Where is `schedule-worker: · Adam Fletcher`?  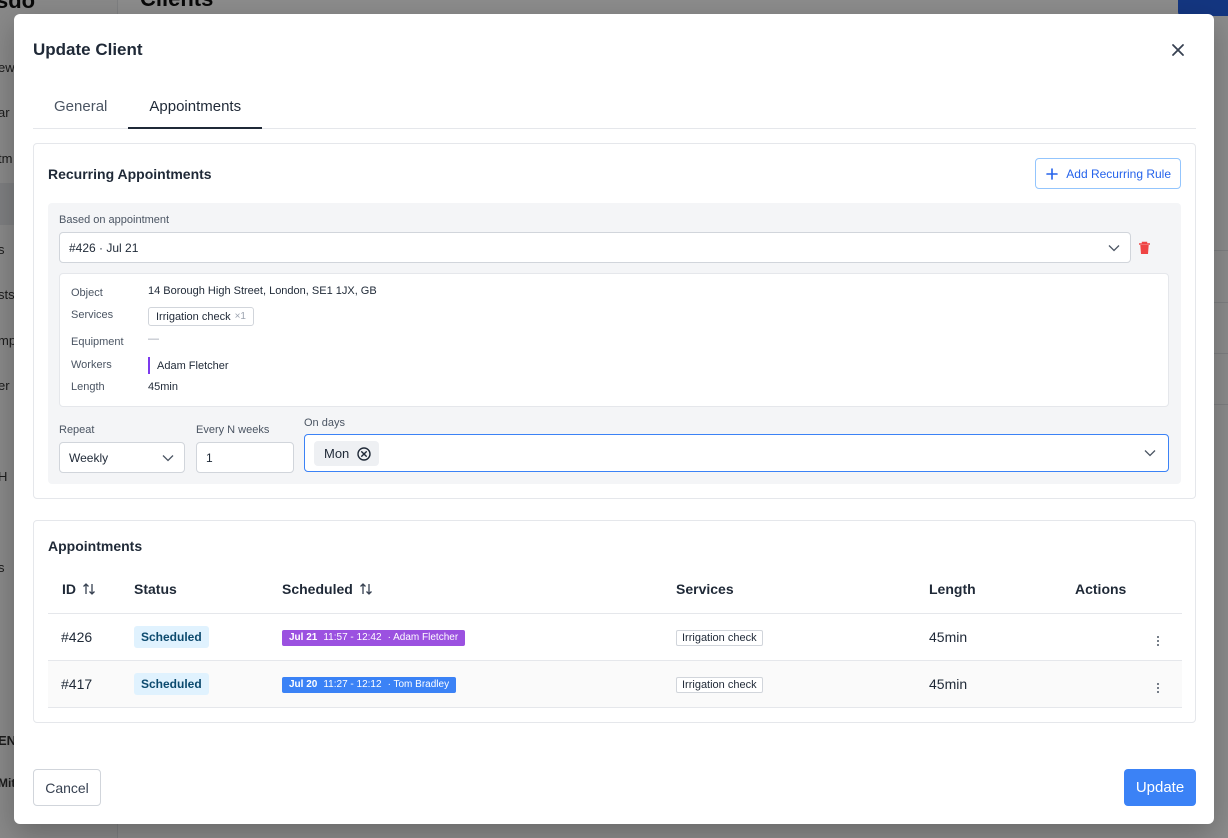
schedule-worker: · Adam Fletcher is located at coordinates (423, 638).